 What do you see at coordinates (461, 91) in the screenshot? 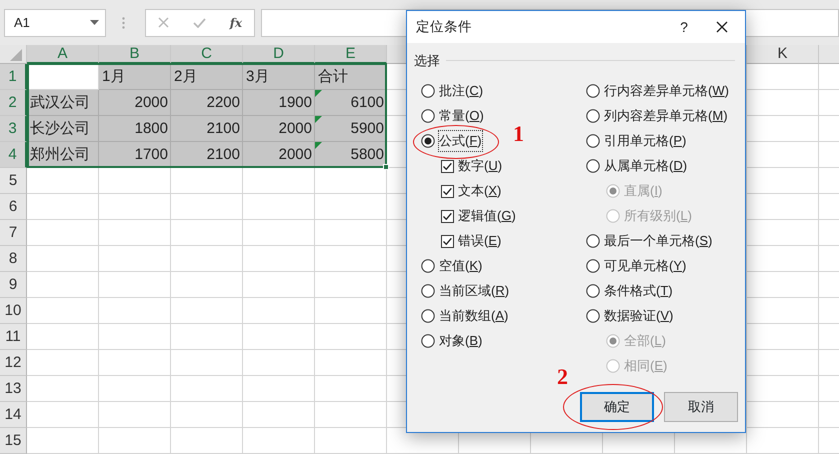
I see `option-label: 批注(C)` at bounding box center [461, 91].